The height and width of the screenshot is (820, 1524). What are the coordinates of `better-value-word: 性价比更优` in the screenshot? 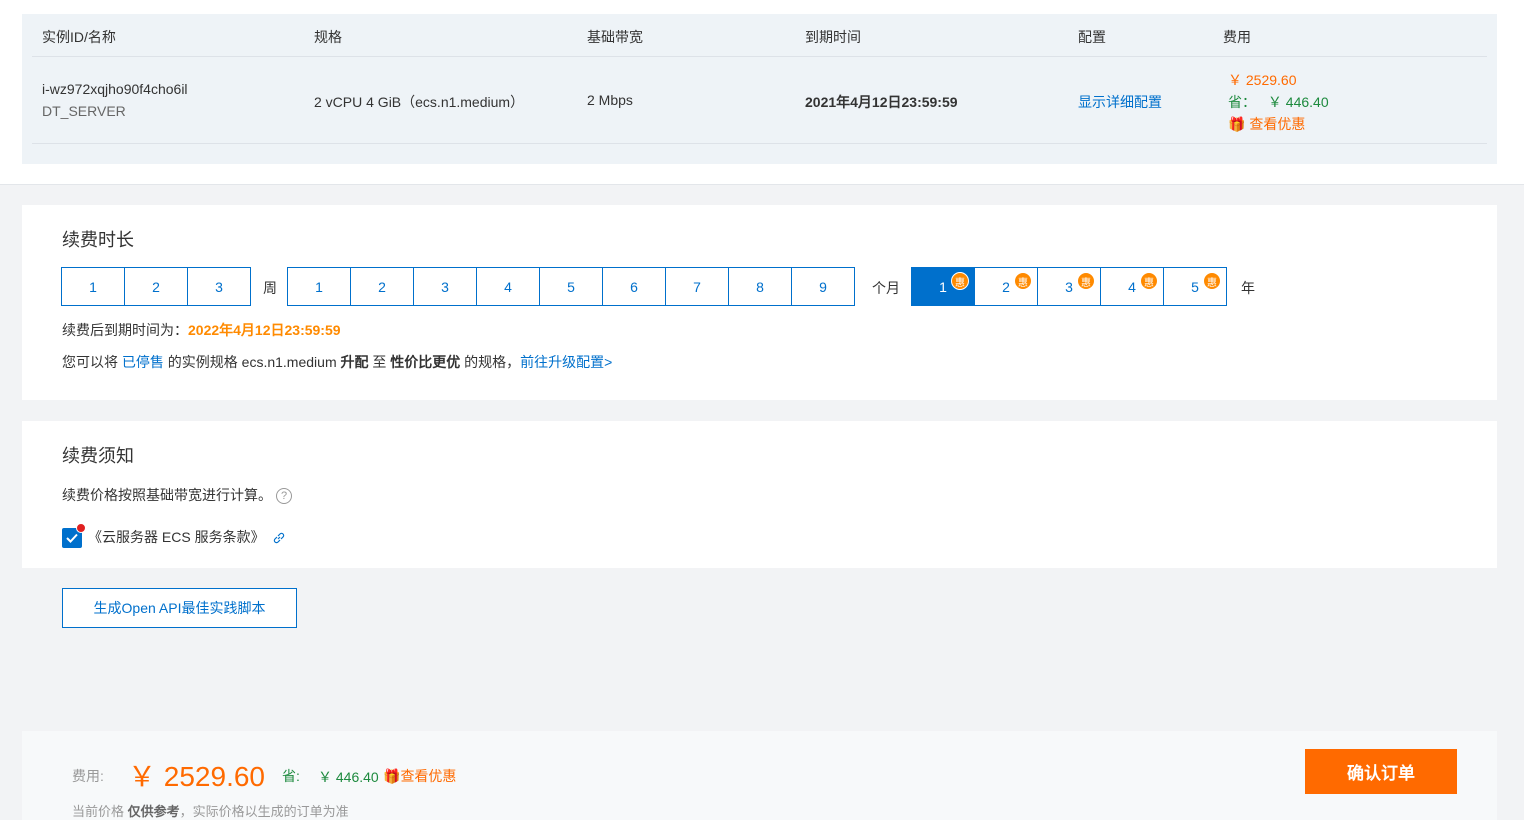 It's located at (425, 362).